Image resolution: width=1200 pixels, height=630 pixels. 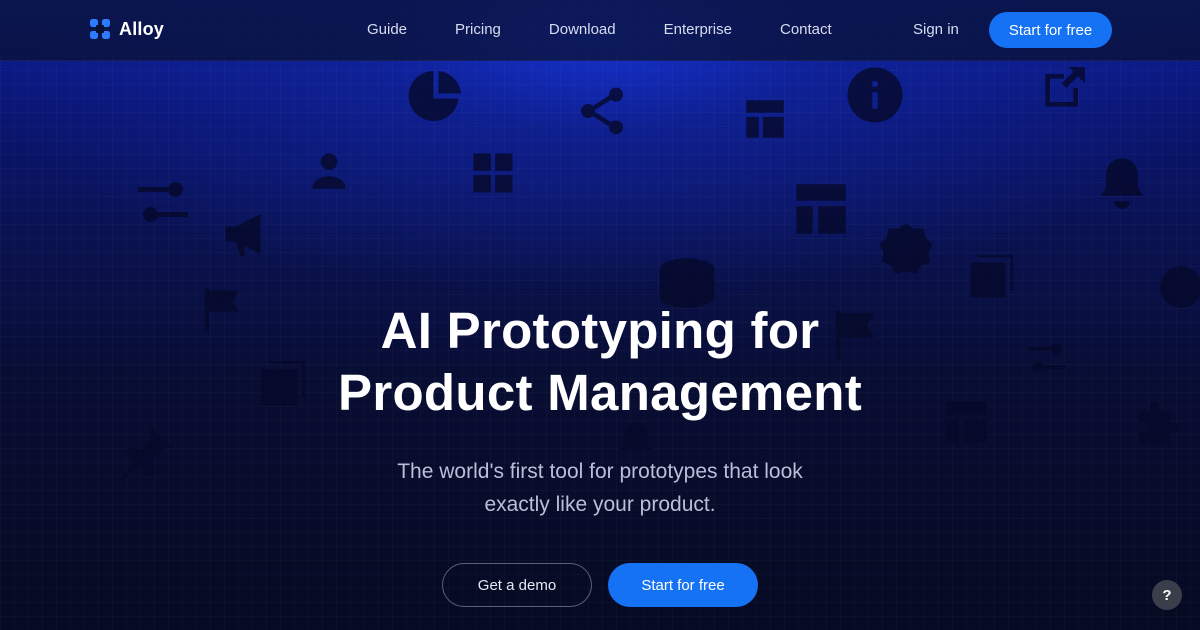 I want to click on get-a-demo-button: Get a demo, so click(x=517, y=585).